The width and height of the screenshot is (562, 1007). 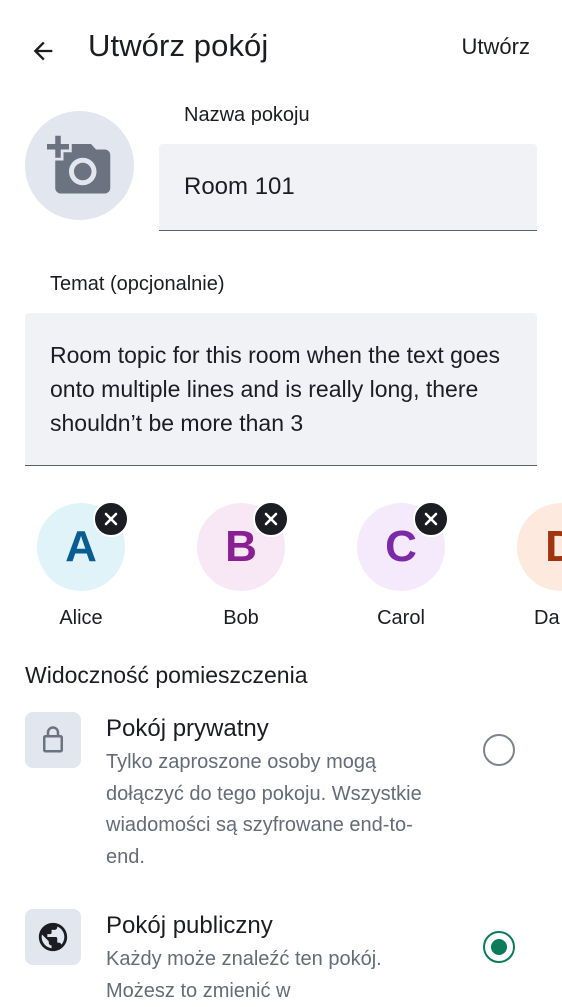 What do you see at coordinates (137, 284) in the screenshot?
I see `topic-label: Temat (opcjonalnie)` at bounding box center [137, 284].